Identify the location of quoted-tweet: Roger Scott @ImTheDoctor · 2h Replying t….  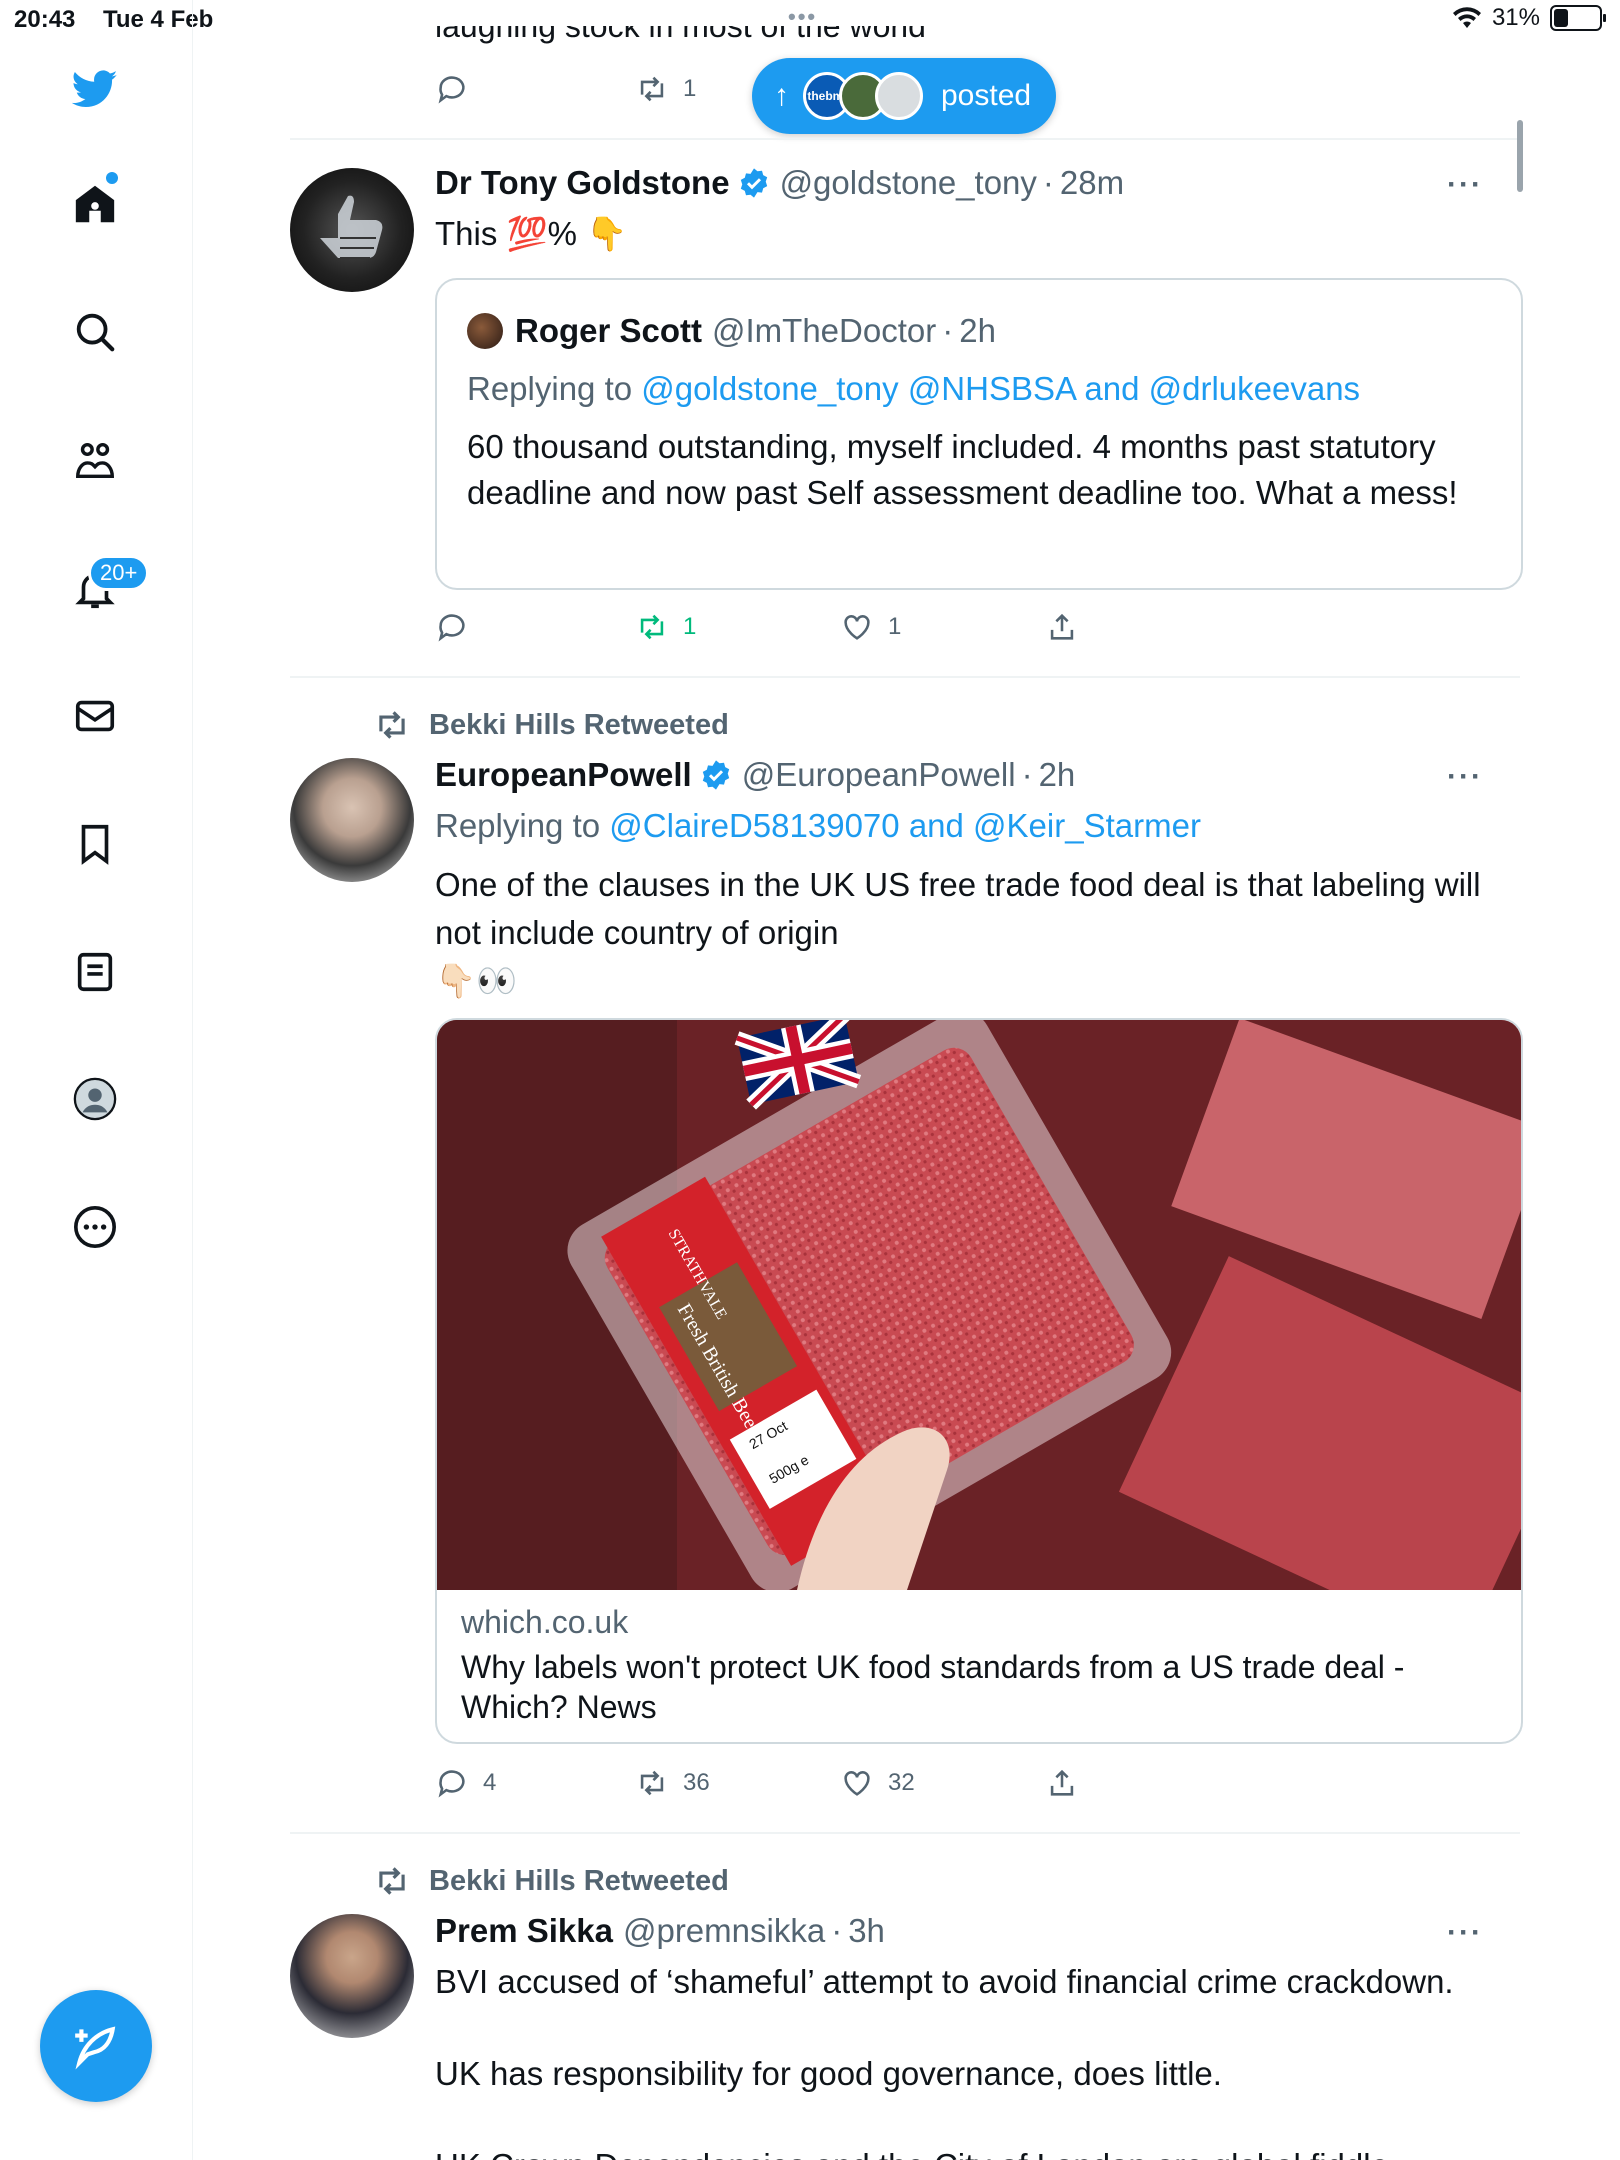
(979, 434).